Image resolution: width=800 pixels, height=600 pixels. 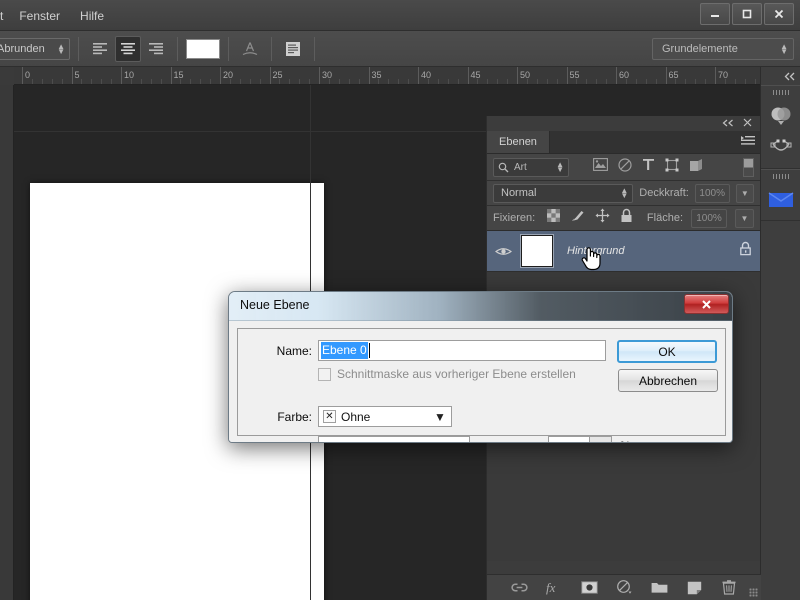 I want to click on layer-visibility-toggle, so click(x=503, y=251).